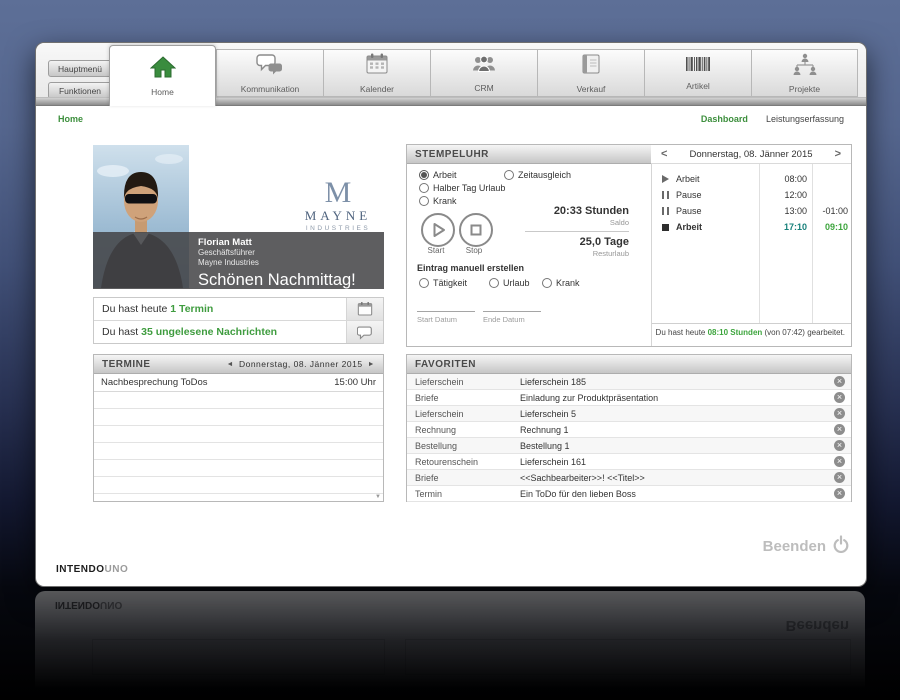  What do you see at coordinates (209, 332) in the screenshot?
I see `messages-notice-highlight: 35 ungelesene Nachrichten` at bounding box center [209, 332].